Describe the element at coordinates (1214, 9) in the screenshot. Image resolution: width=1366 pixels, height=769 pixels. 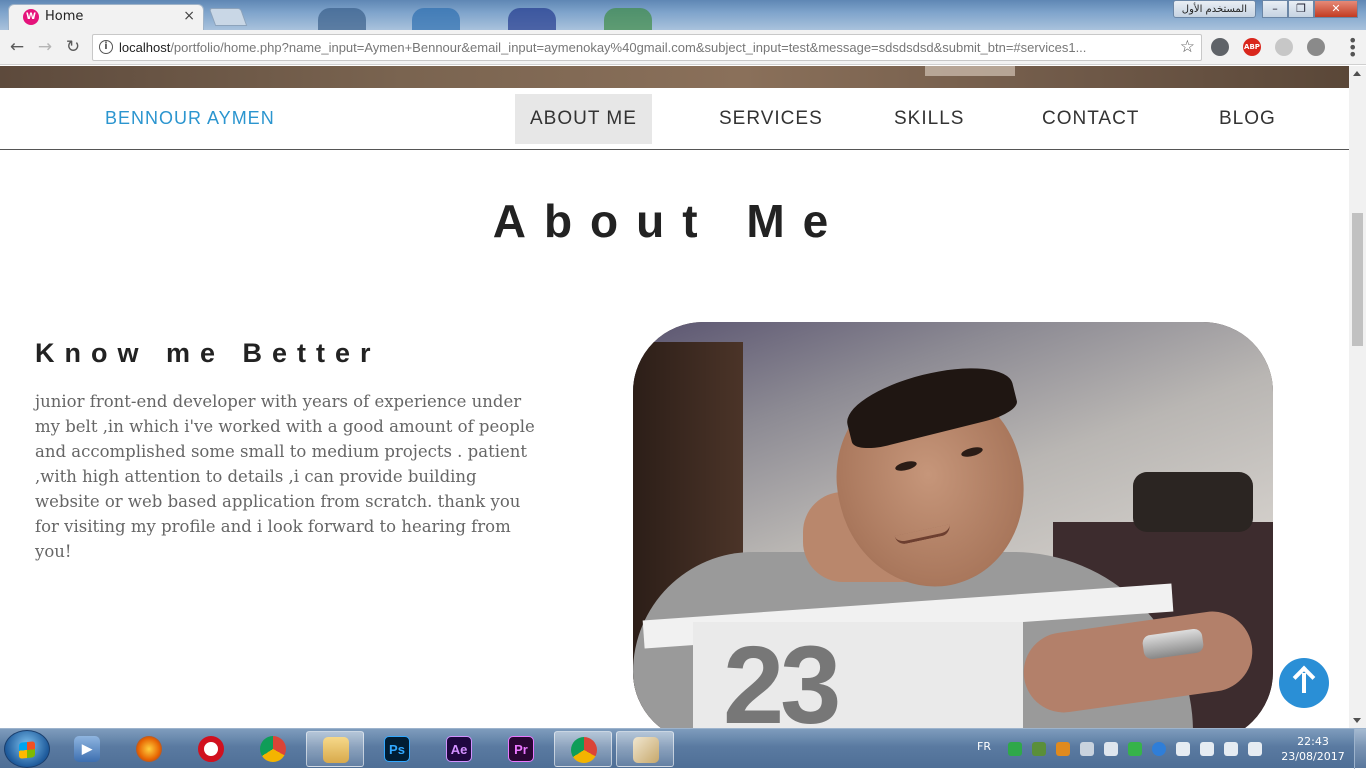
I see `profile-button: المستخدم الأول` at that location.